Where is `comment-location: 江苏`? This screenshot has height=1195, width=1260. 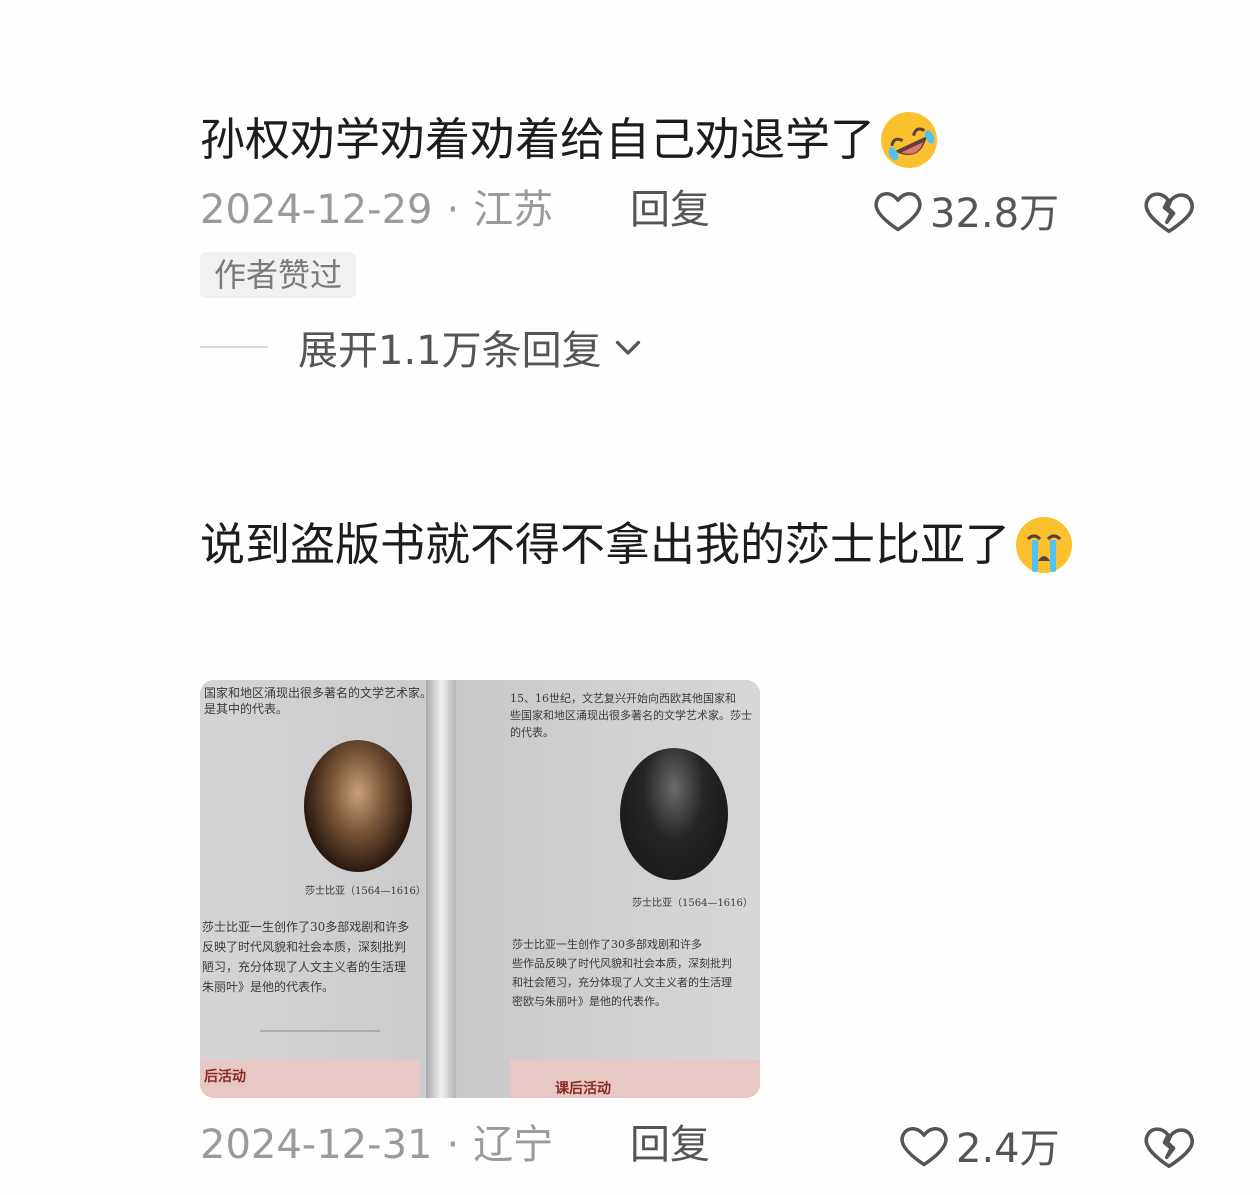 comment-location: 江苏 is located at coordinates (513, 210).